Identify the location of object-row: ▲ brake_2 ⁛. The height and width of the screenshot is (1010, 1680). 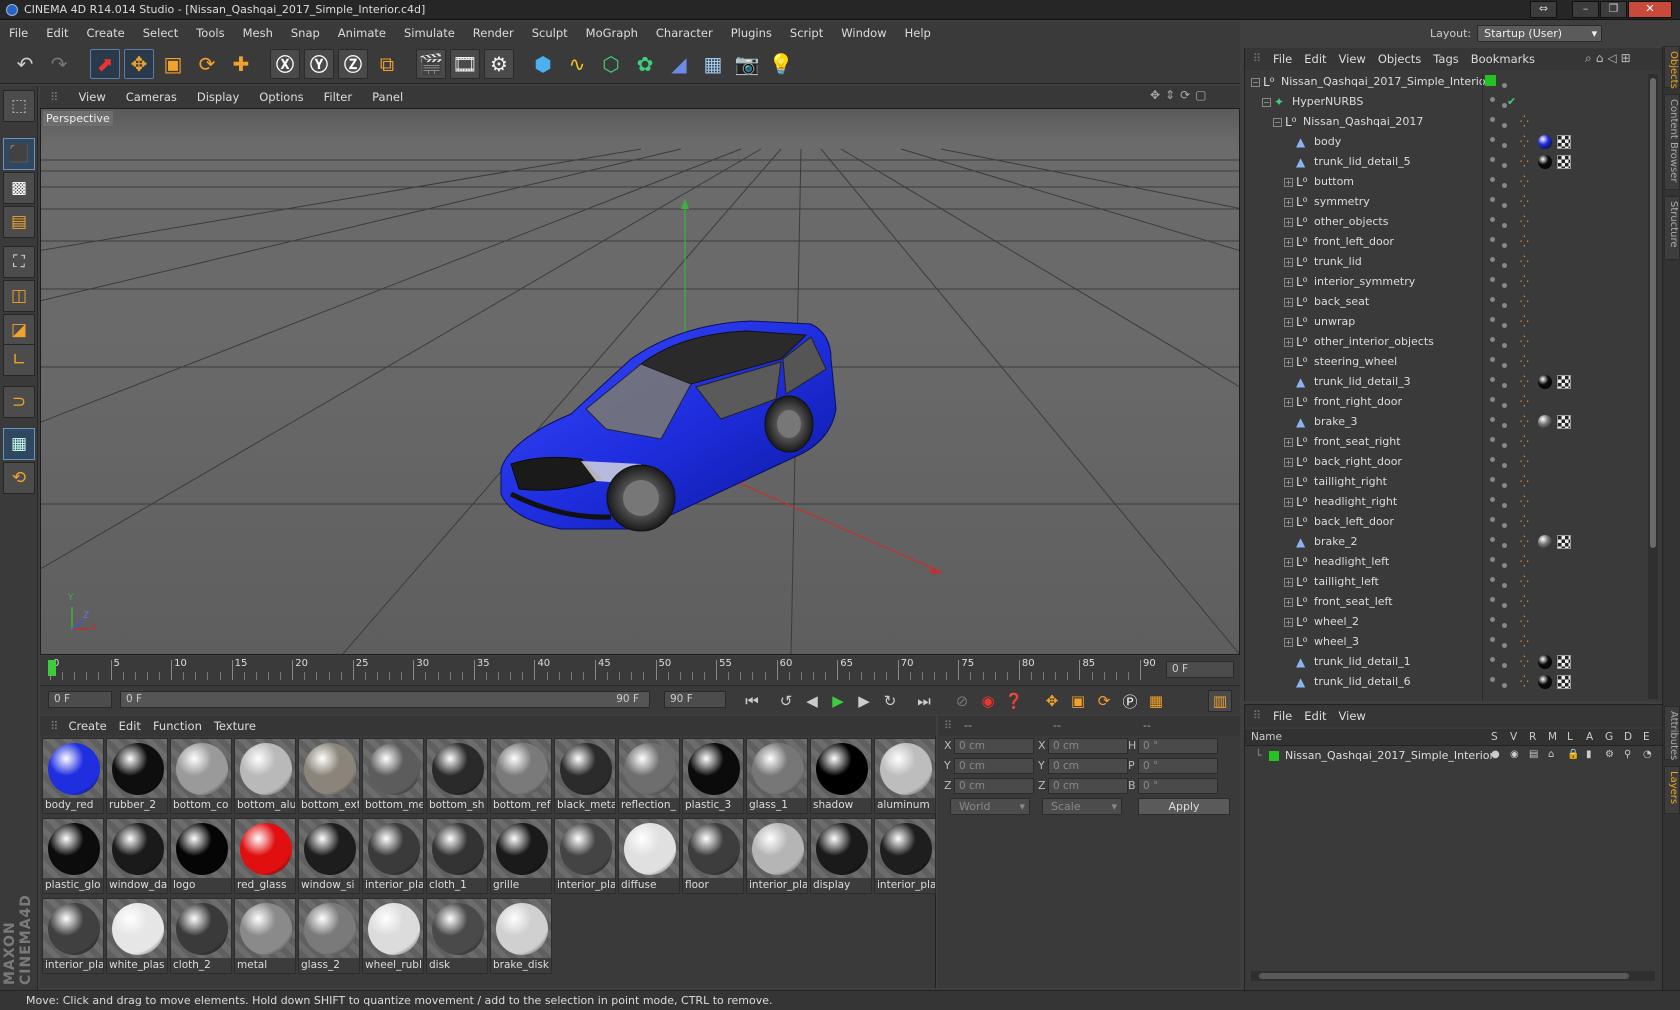
(1447, 542).